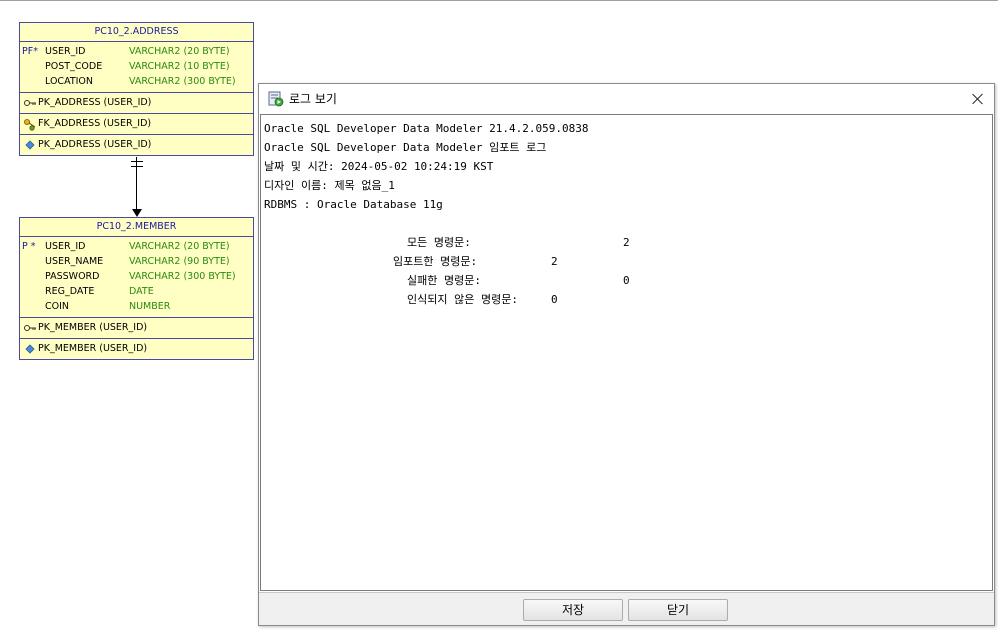 Image resolution: width=998 pixels, height=632 pixels. I want to click on log-line: Oracle SQL Developer Data Modeler 임포트 로그, so click(405, 147).